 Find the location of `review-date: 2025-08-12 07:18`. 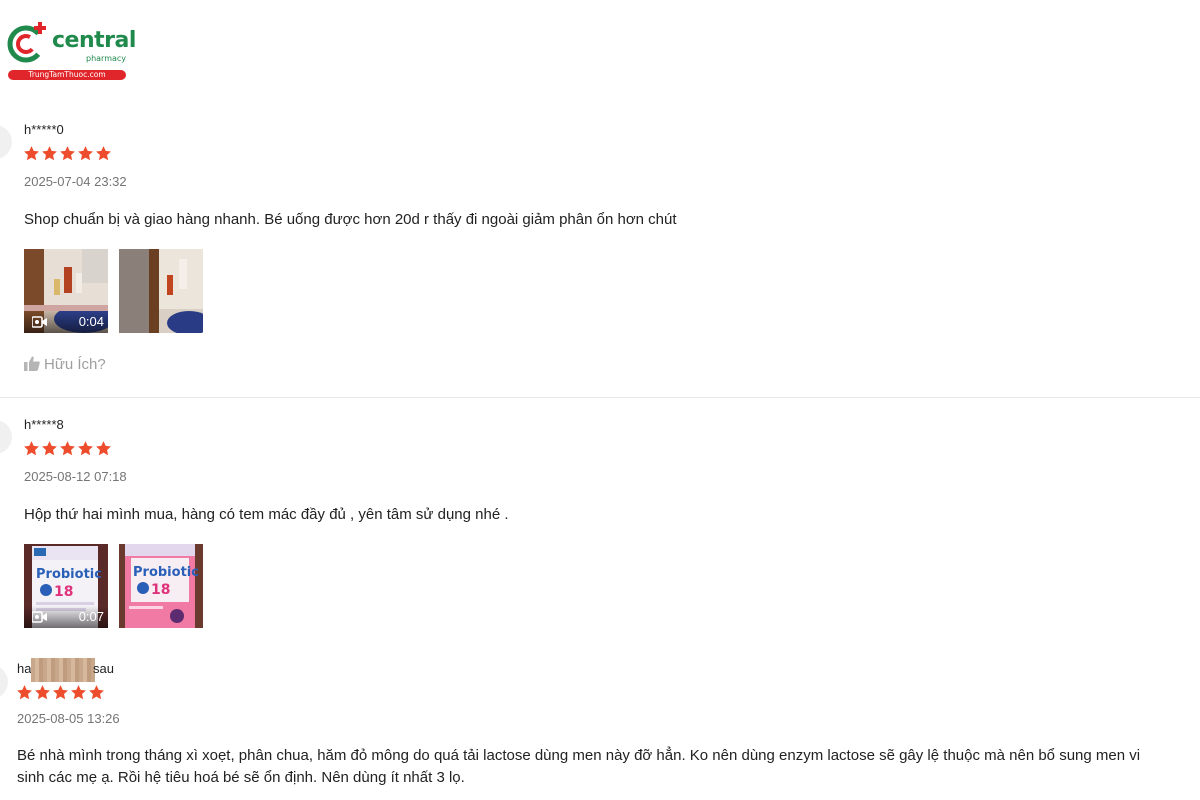

review-date: 2025-08-12 07:18 is located at coordinates (75, 476).